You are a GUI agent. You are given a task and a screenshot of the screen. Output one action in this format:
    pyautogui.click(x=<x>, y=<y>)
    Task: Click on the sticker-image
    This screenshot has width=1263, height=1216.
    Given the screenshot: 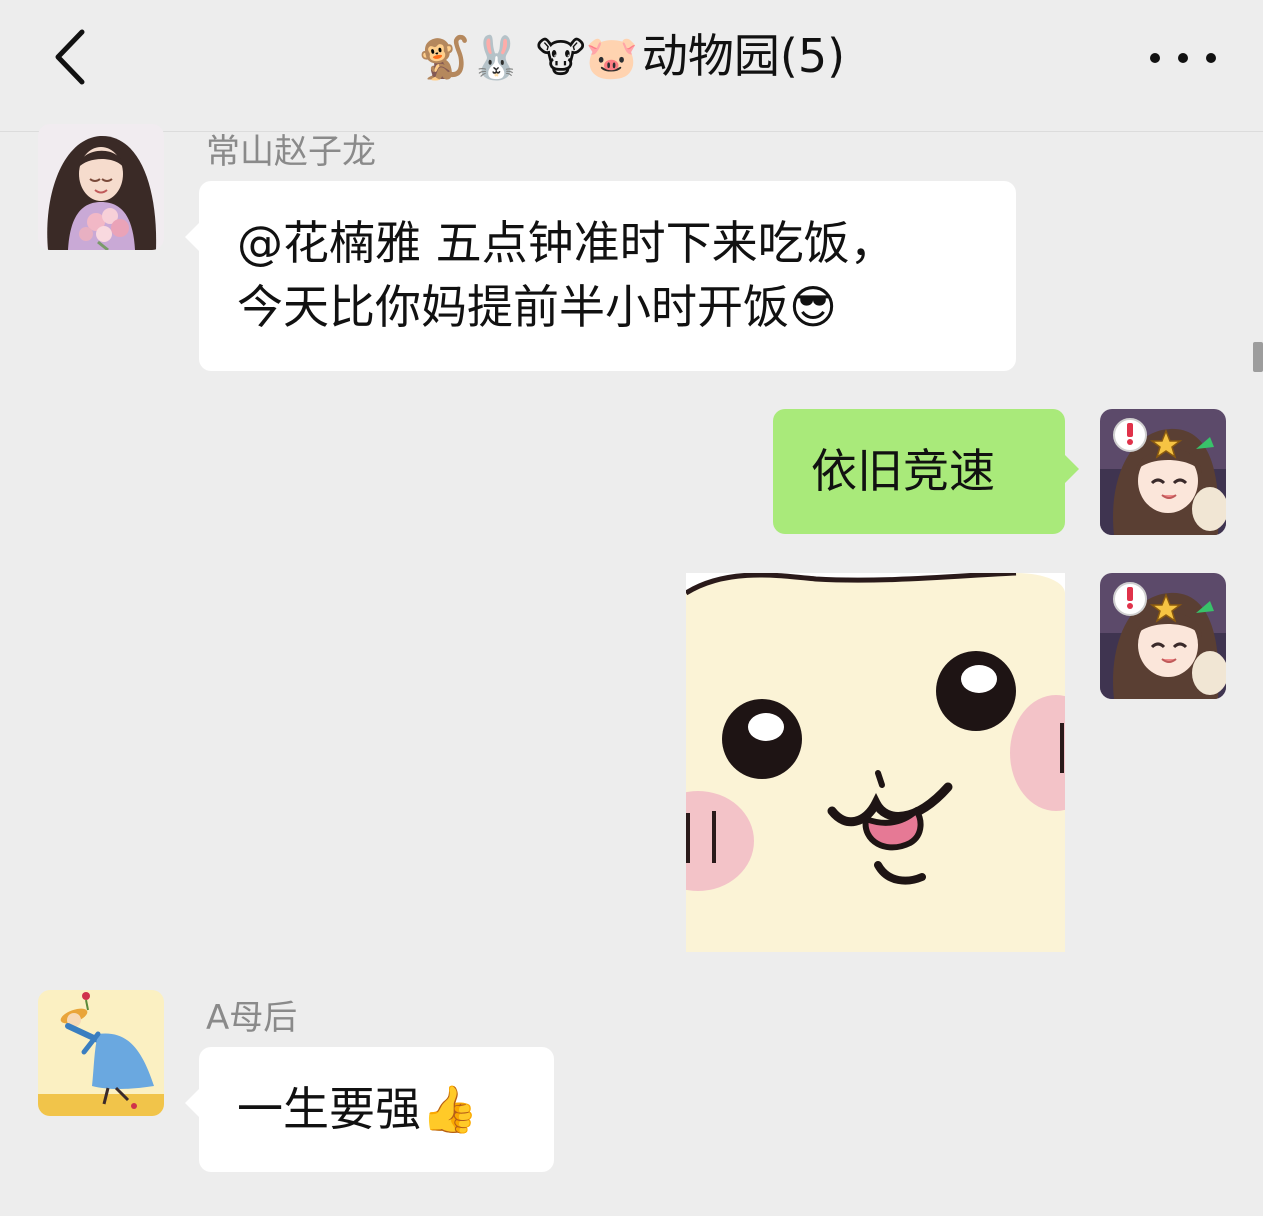 What is the action you would take?
    pyautogui.click(x=875, y=762)
    